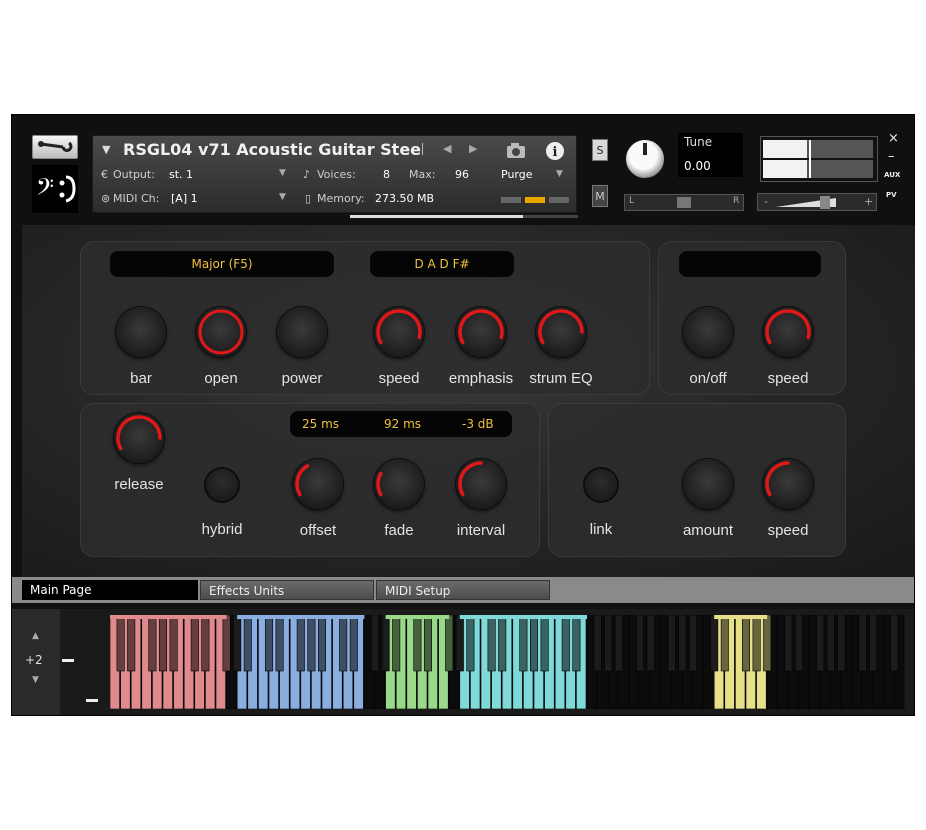  What do you see at coordinates (555, 151) in the screenshot?
I see `info-icon: i` at bounding box center [555, 151].